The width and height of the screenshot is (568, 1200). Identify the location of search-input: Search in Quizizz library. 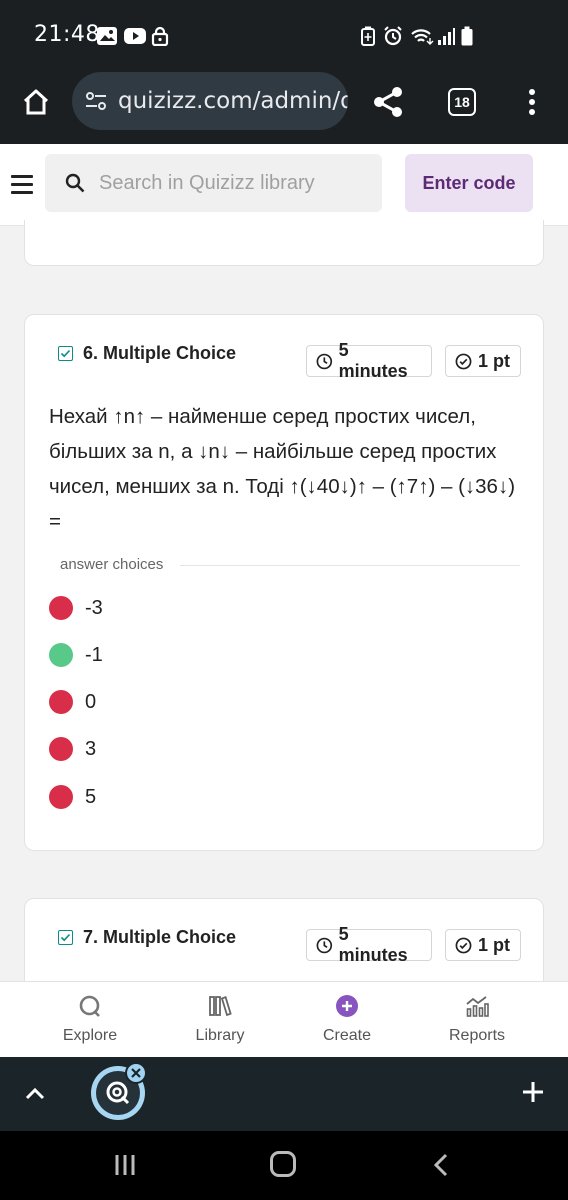
(213, 183).